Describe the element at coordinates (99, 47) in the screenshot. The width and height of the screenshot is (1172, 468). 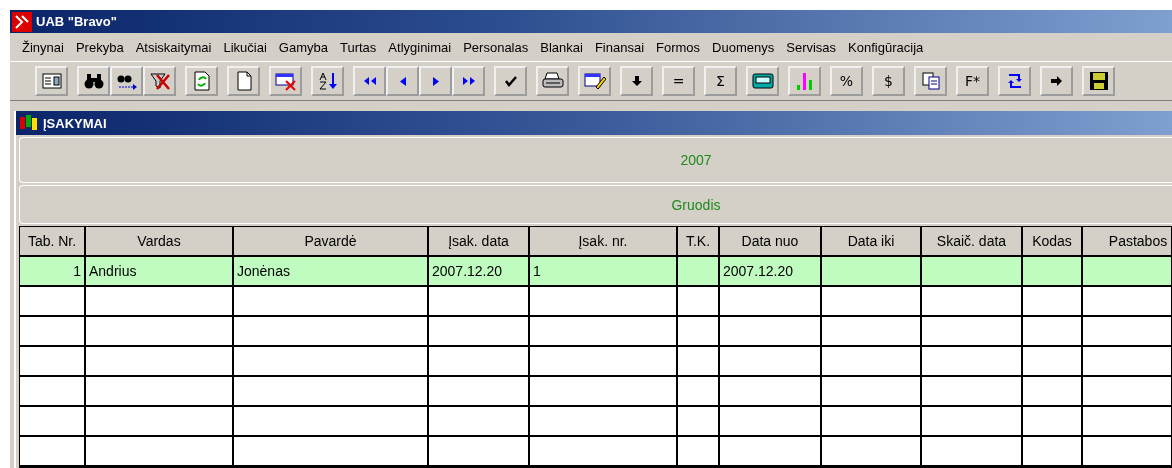
I see `menu-item: Prekyba` at that location.